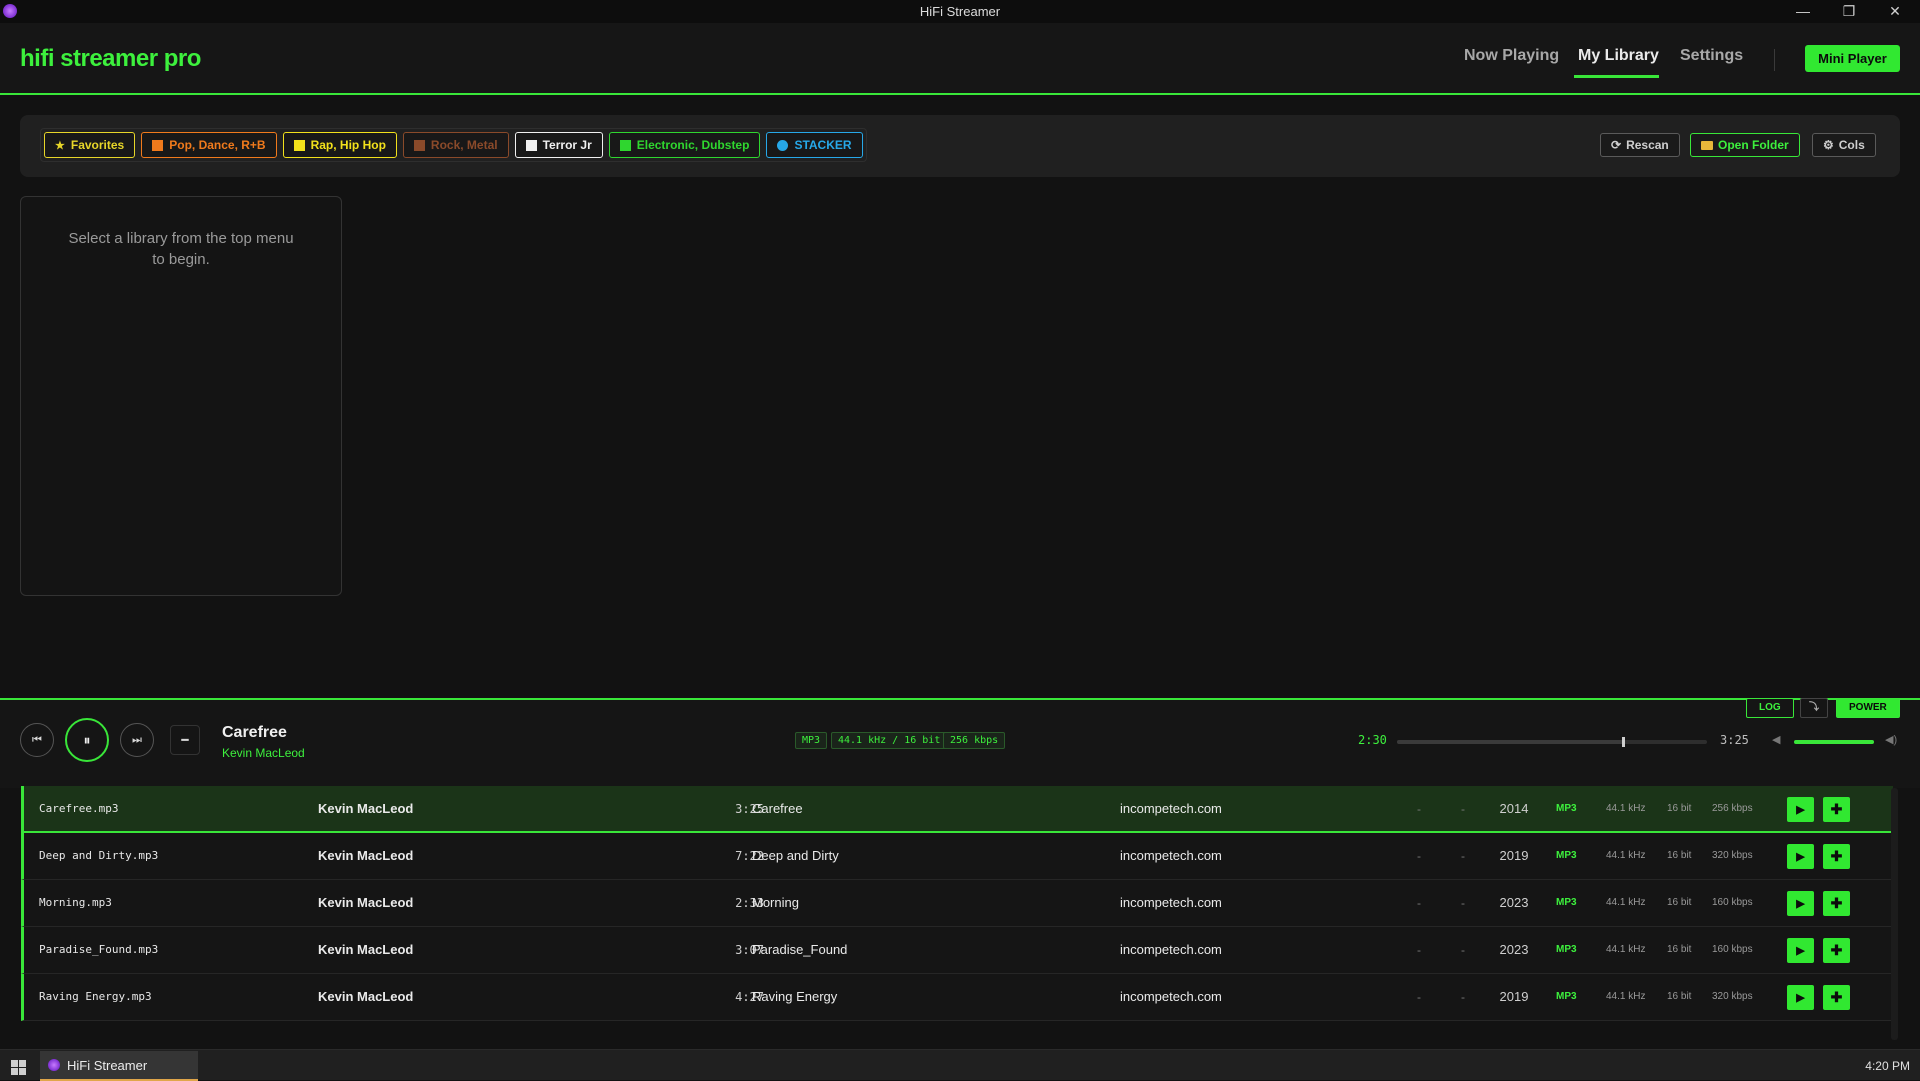 The width and height of the screenshot is (1920, 1081). What do you see at coordinates (1732, 855) in the screenshot?
I see `track-bitrate: 320 kbps` at bounding box center [1732, 855].